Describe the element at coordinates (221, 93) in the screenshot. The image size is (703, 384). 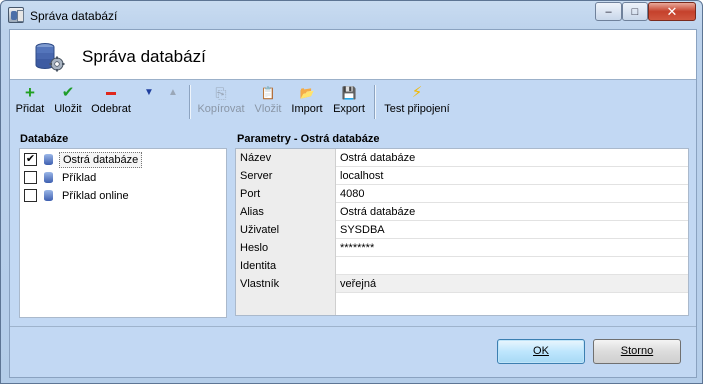
I see `copy-icon: ⎘` at that location.